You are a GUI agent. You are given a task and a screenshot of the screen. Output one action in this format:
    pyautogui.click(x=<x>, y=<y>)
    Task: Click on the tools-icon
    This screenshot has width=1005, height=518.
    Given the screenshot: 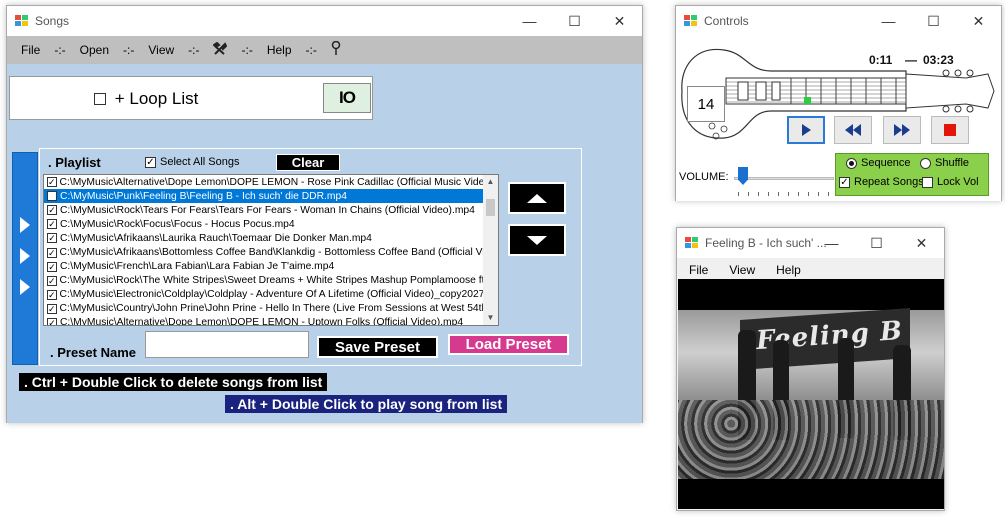 What is the action you would take?
    pyautogui.click(x=220, y=50)
    